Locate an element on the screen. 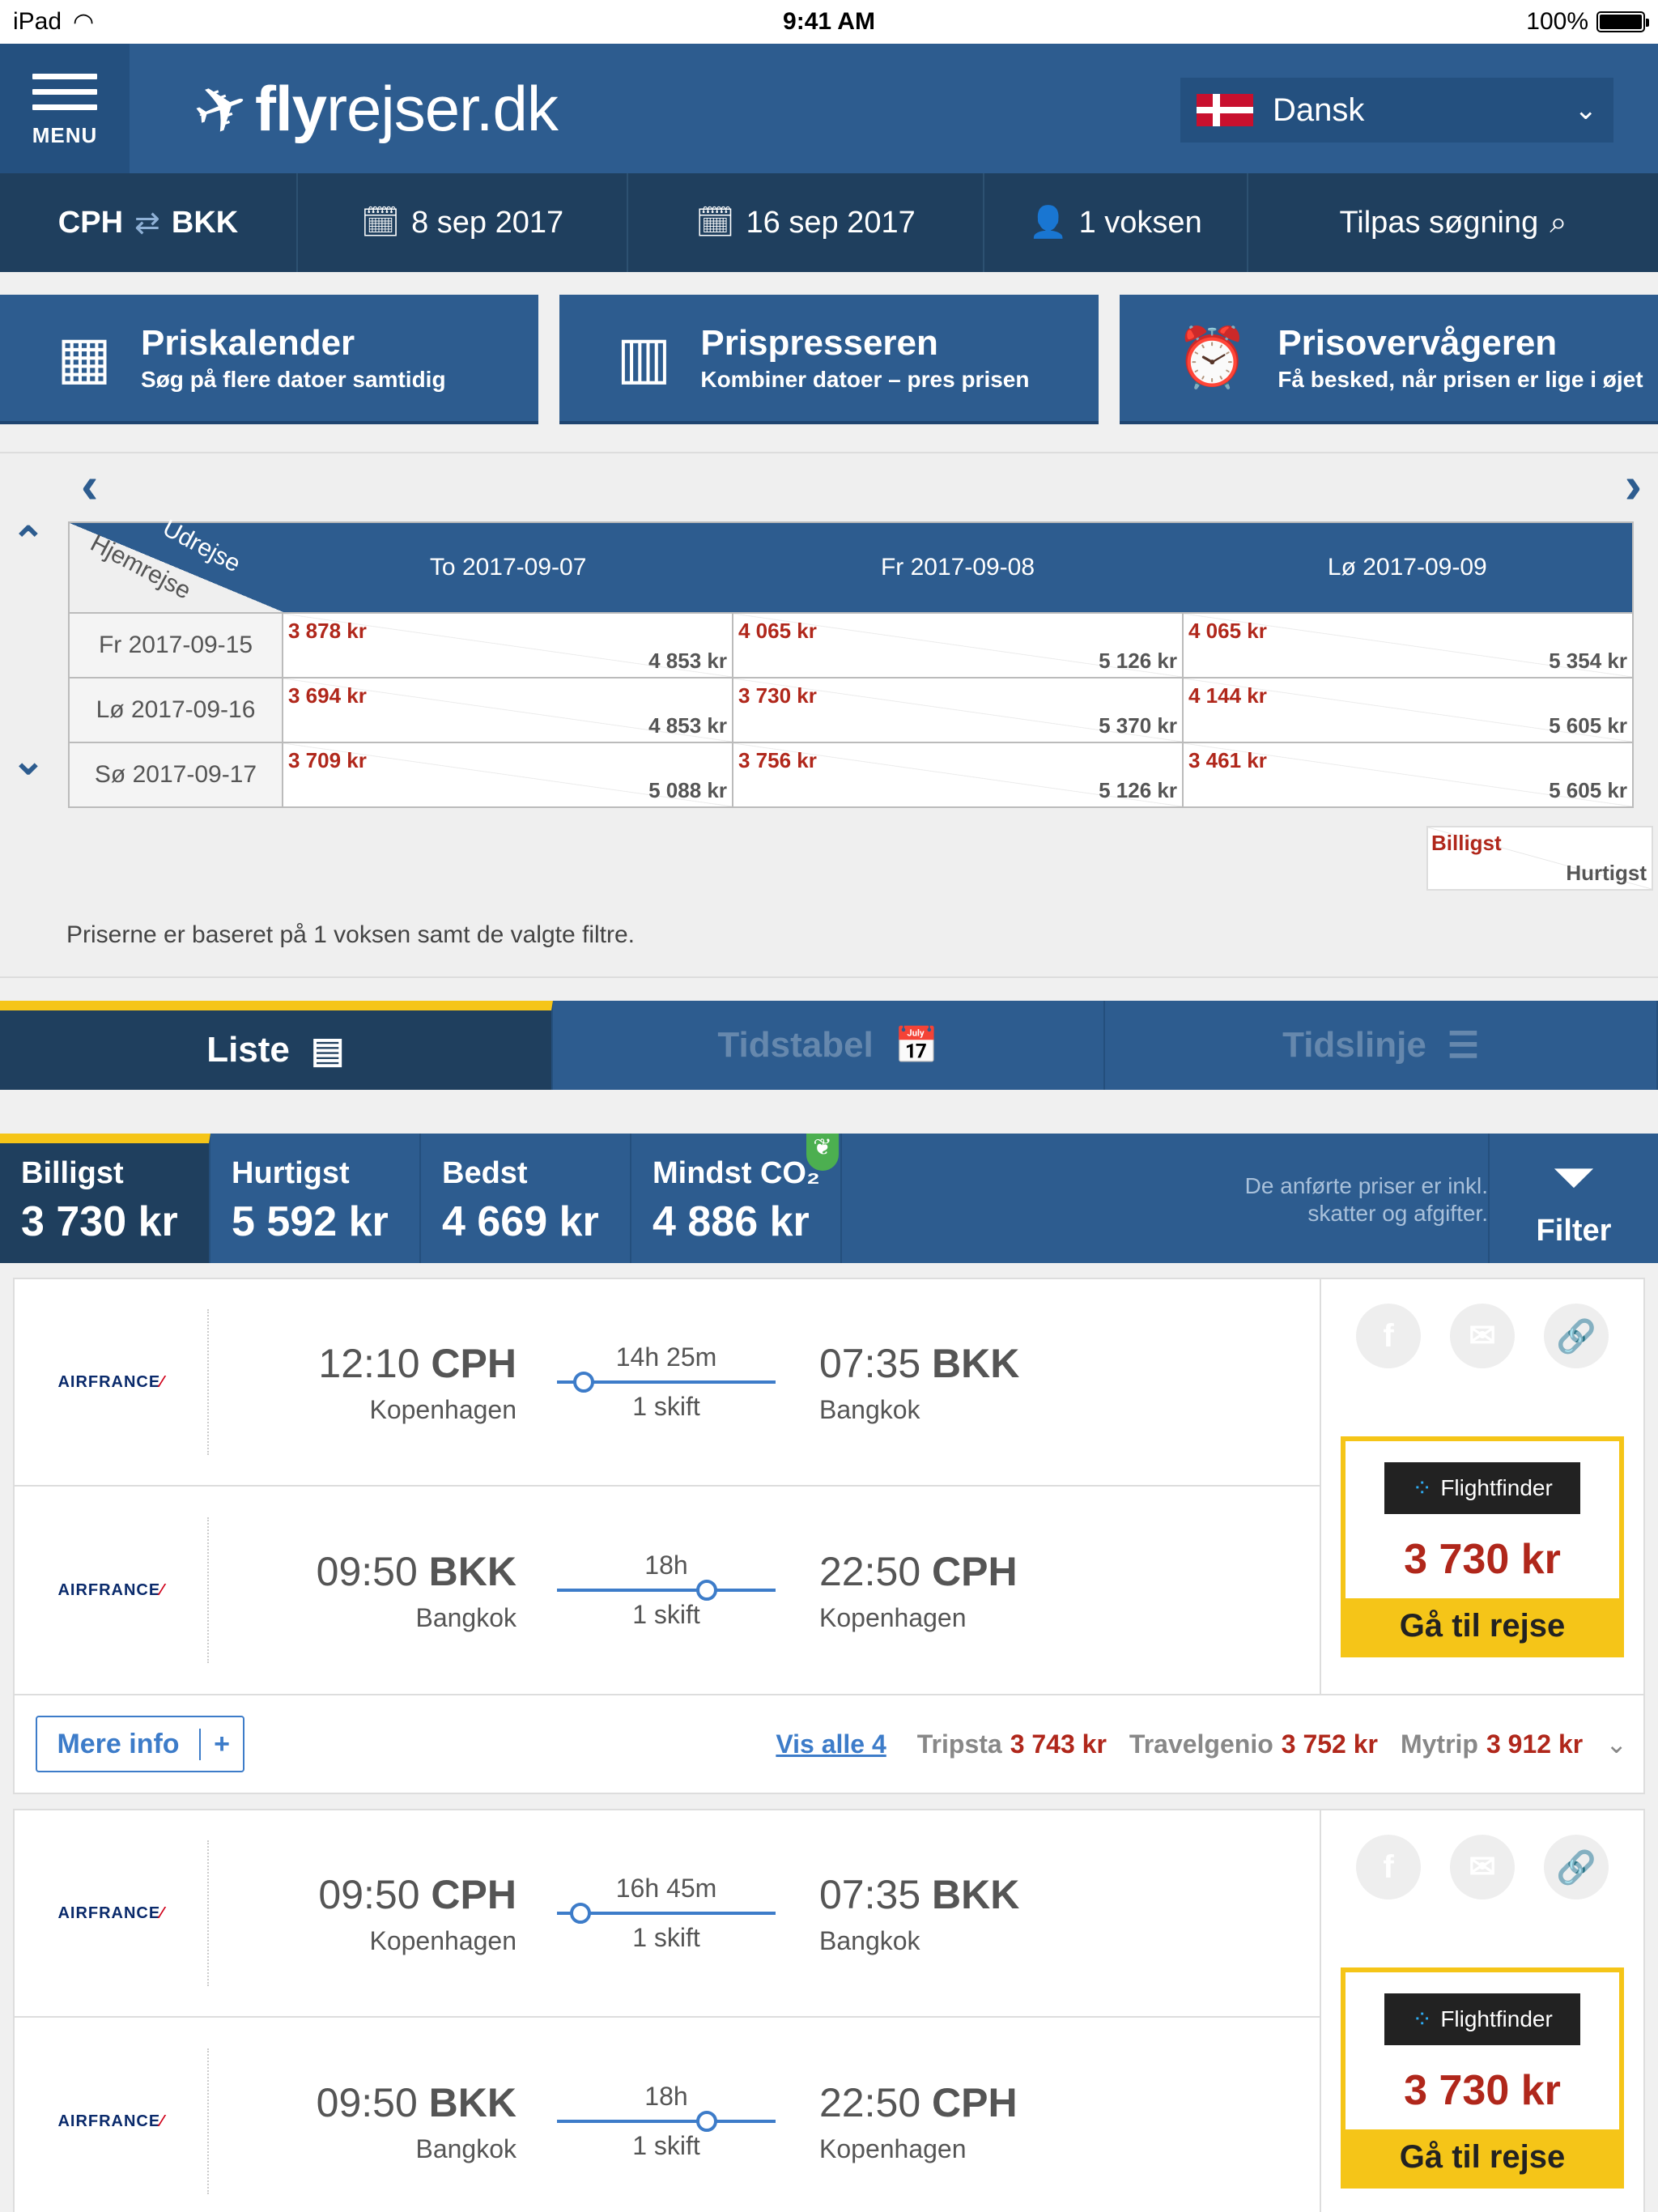 The image size is (1658, 2212). menu-button: MENU is located at coordinates (65, 109).